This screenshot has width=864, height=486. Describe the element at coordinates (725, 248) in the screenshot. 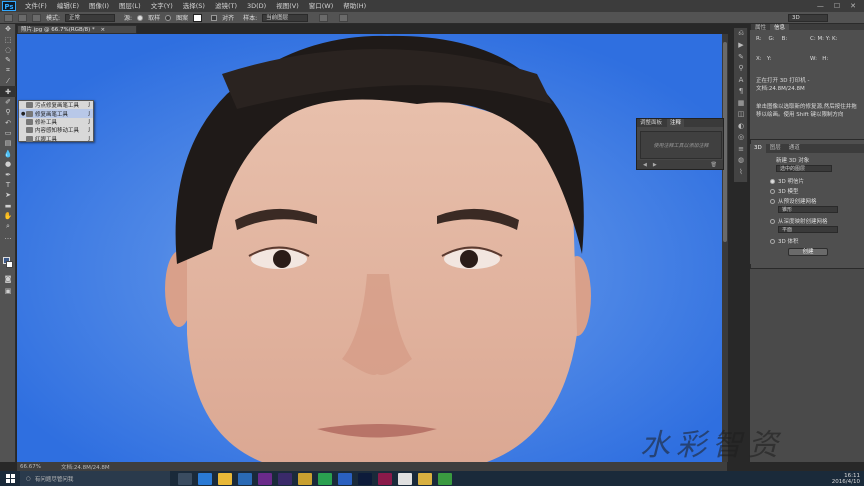

I see `vertical-scrollbar` at that location.